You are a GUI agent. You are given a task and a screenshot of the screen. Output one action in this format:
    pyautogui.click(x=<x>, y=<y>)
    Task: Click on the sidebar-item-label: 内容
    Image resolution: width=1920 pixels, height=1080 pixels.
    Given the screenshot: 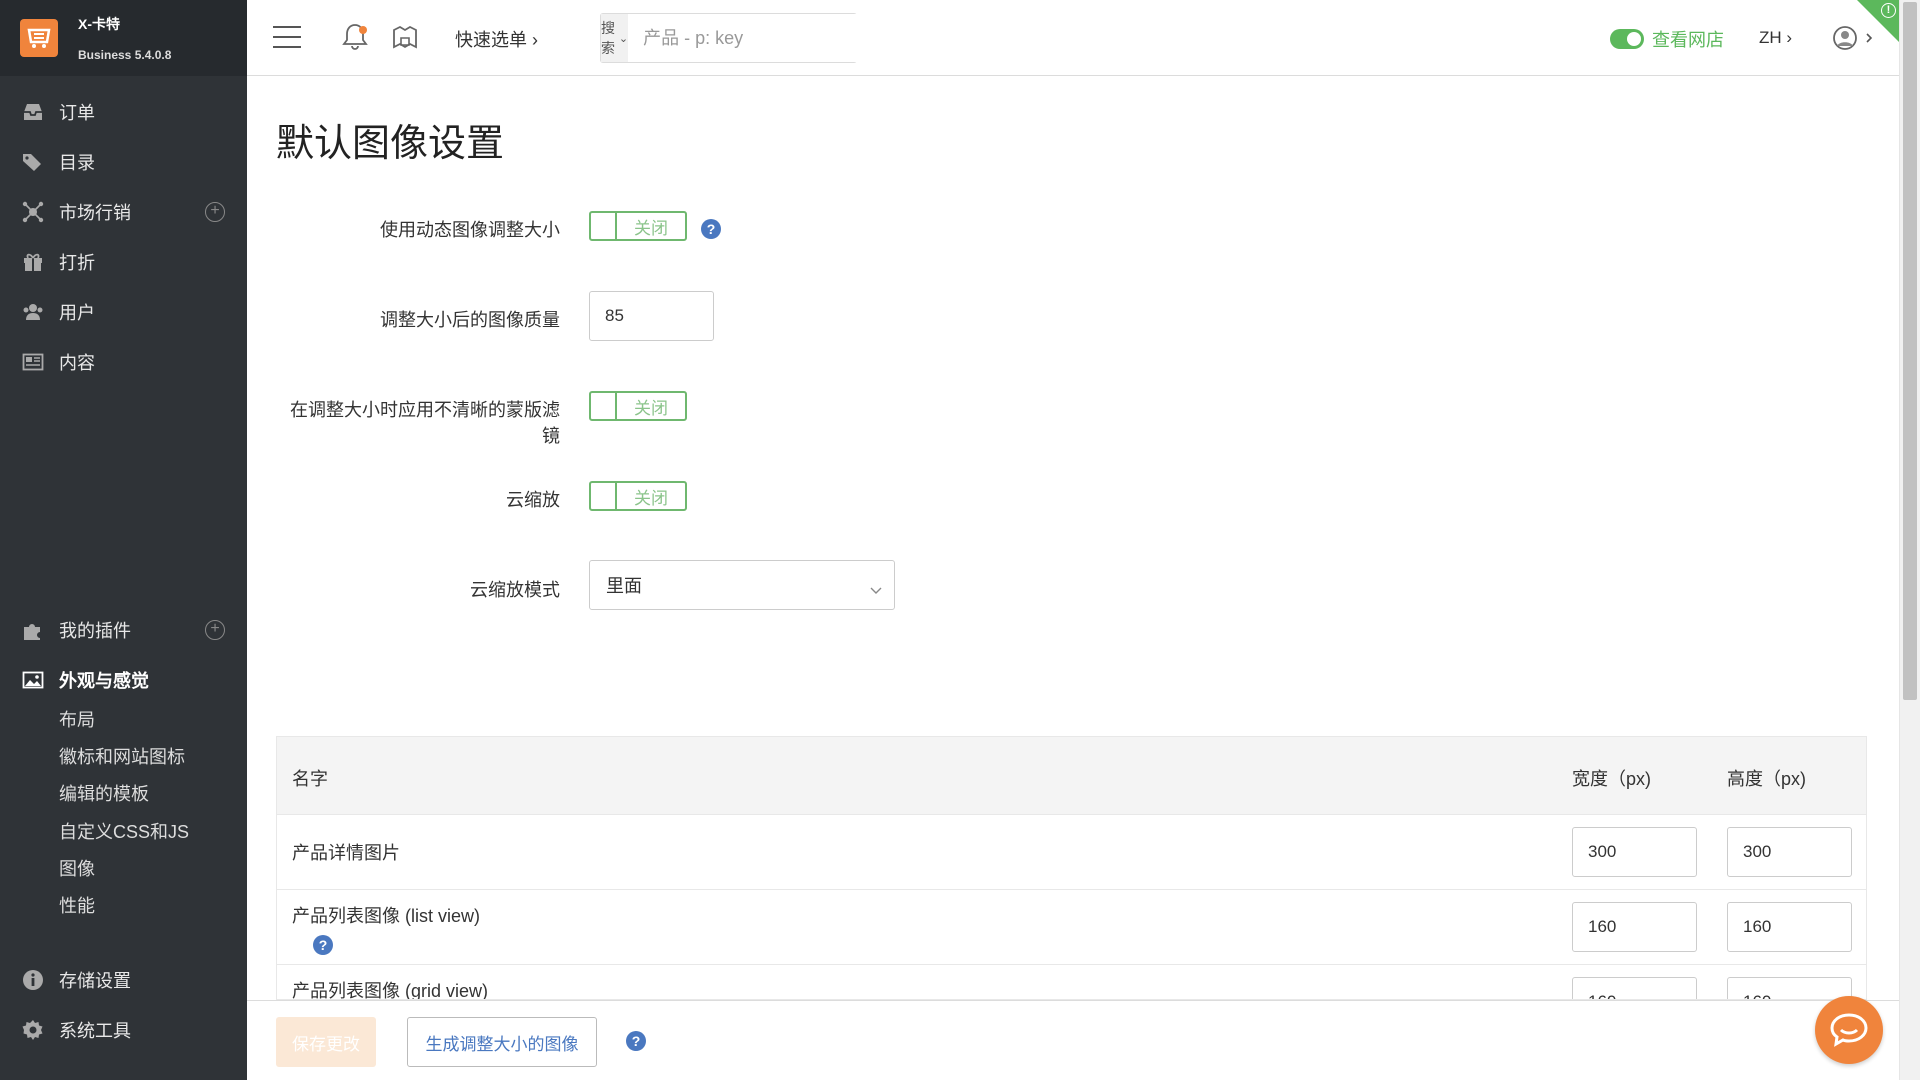 What is the action you would take?
    pyautogui.click(x=77, y=363)
    